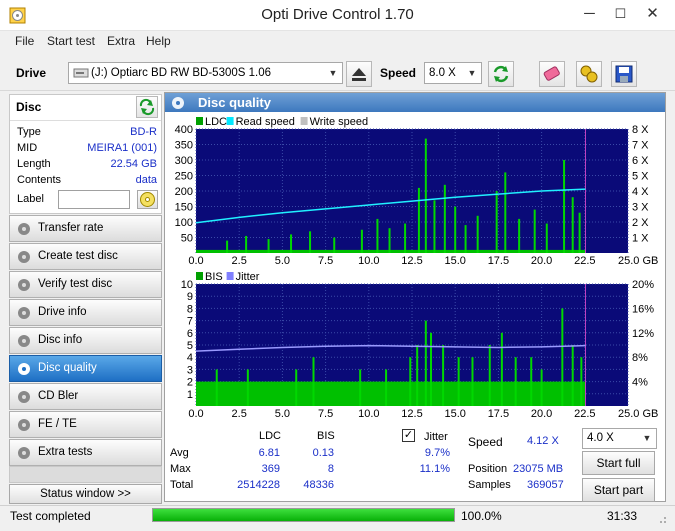  I want to click on start-full-button: Start full, so click(618, 463).